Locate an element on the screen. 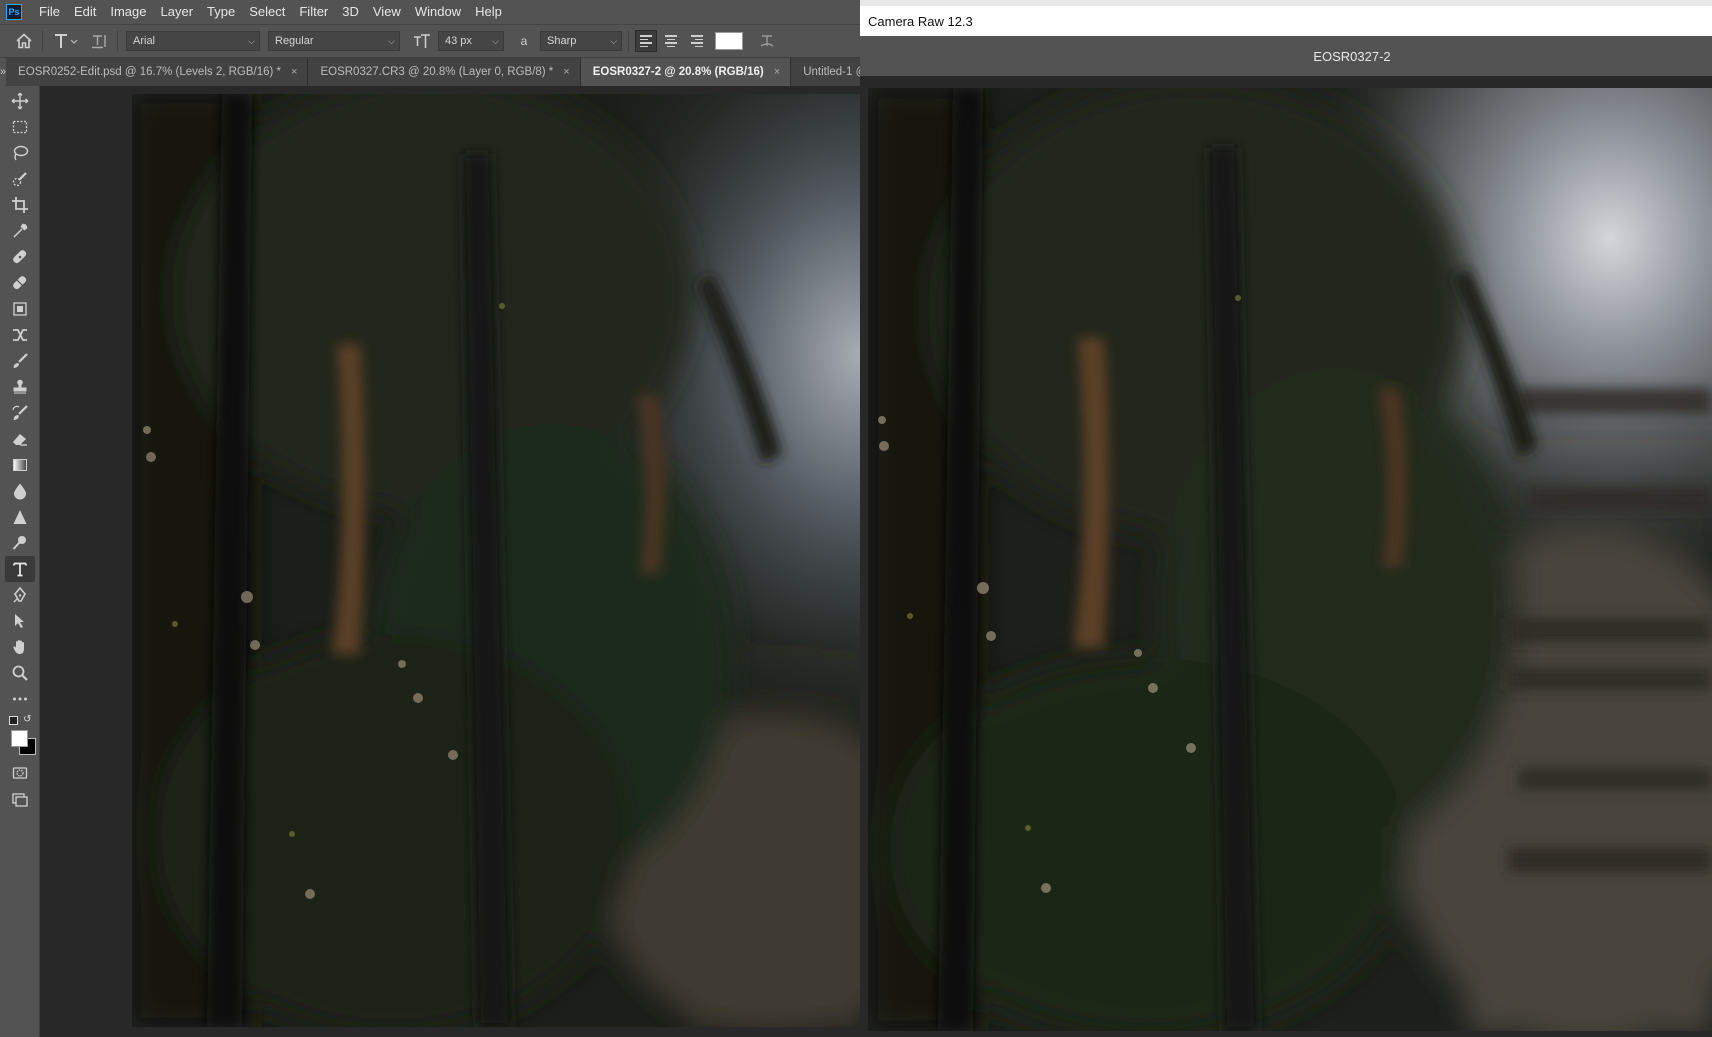 The image size is (1712, 1037). healing-brush-icon is located at coordinates (20, 257).